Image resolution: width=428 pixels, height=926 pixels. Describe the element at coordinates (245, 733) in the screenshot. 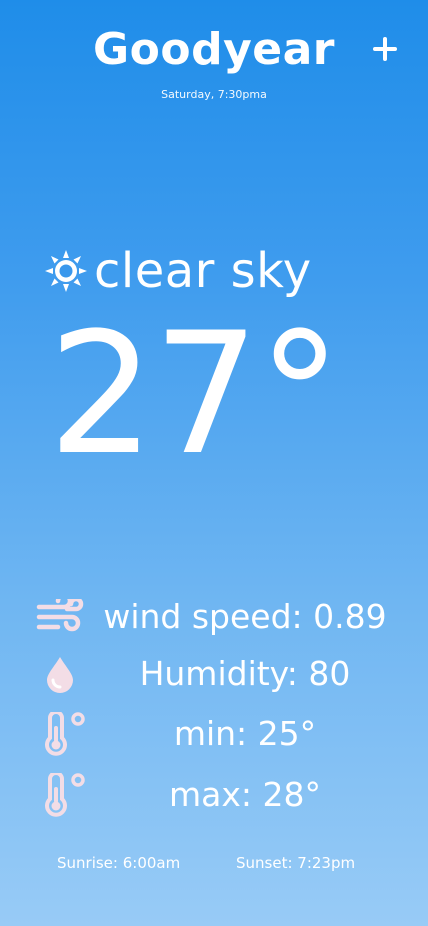

I see `min-temp-label: min: 25°` at that location.